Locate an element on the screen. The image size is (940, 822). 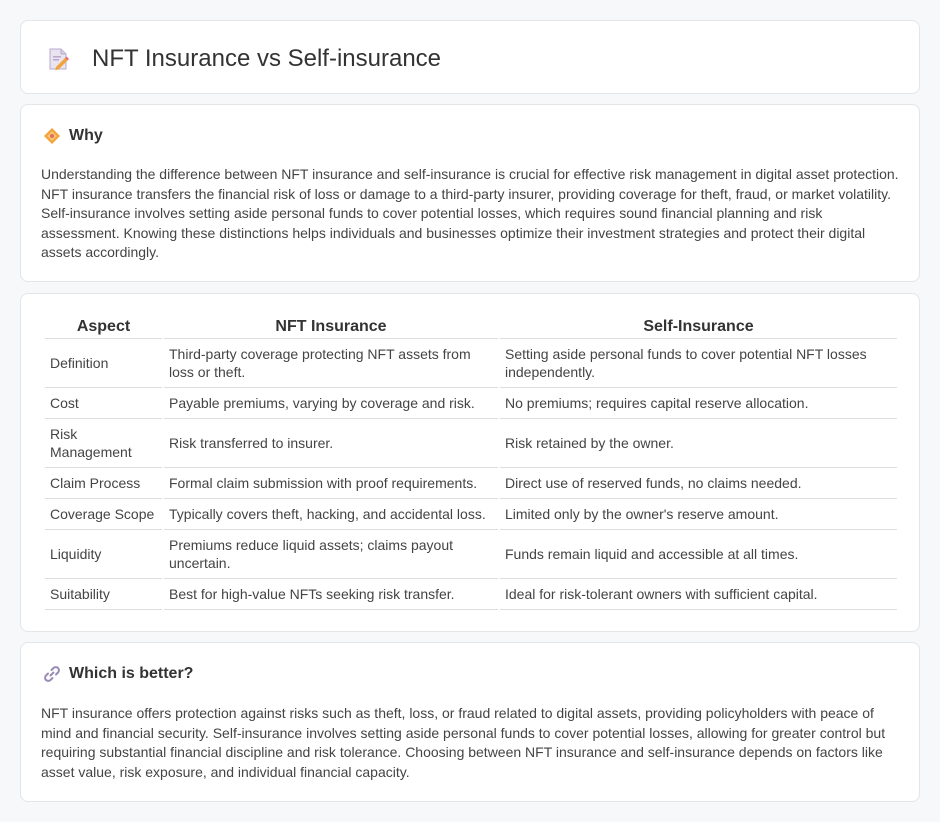
row-aspect: Coverage Scope is located at coordinates (103, 514).